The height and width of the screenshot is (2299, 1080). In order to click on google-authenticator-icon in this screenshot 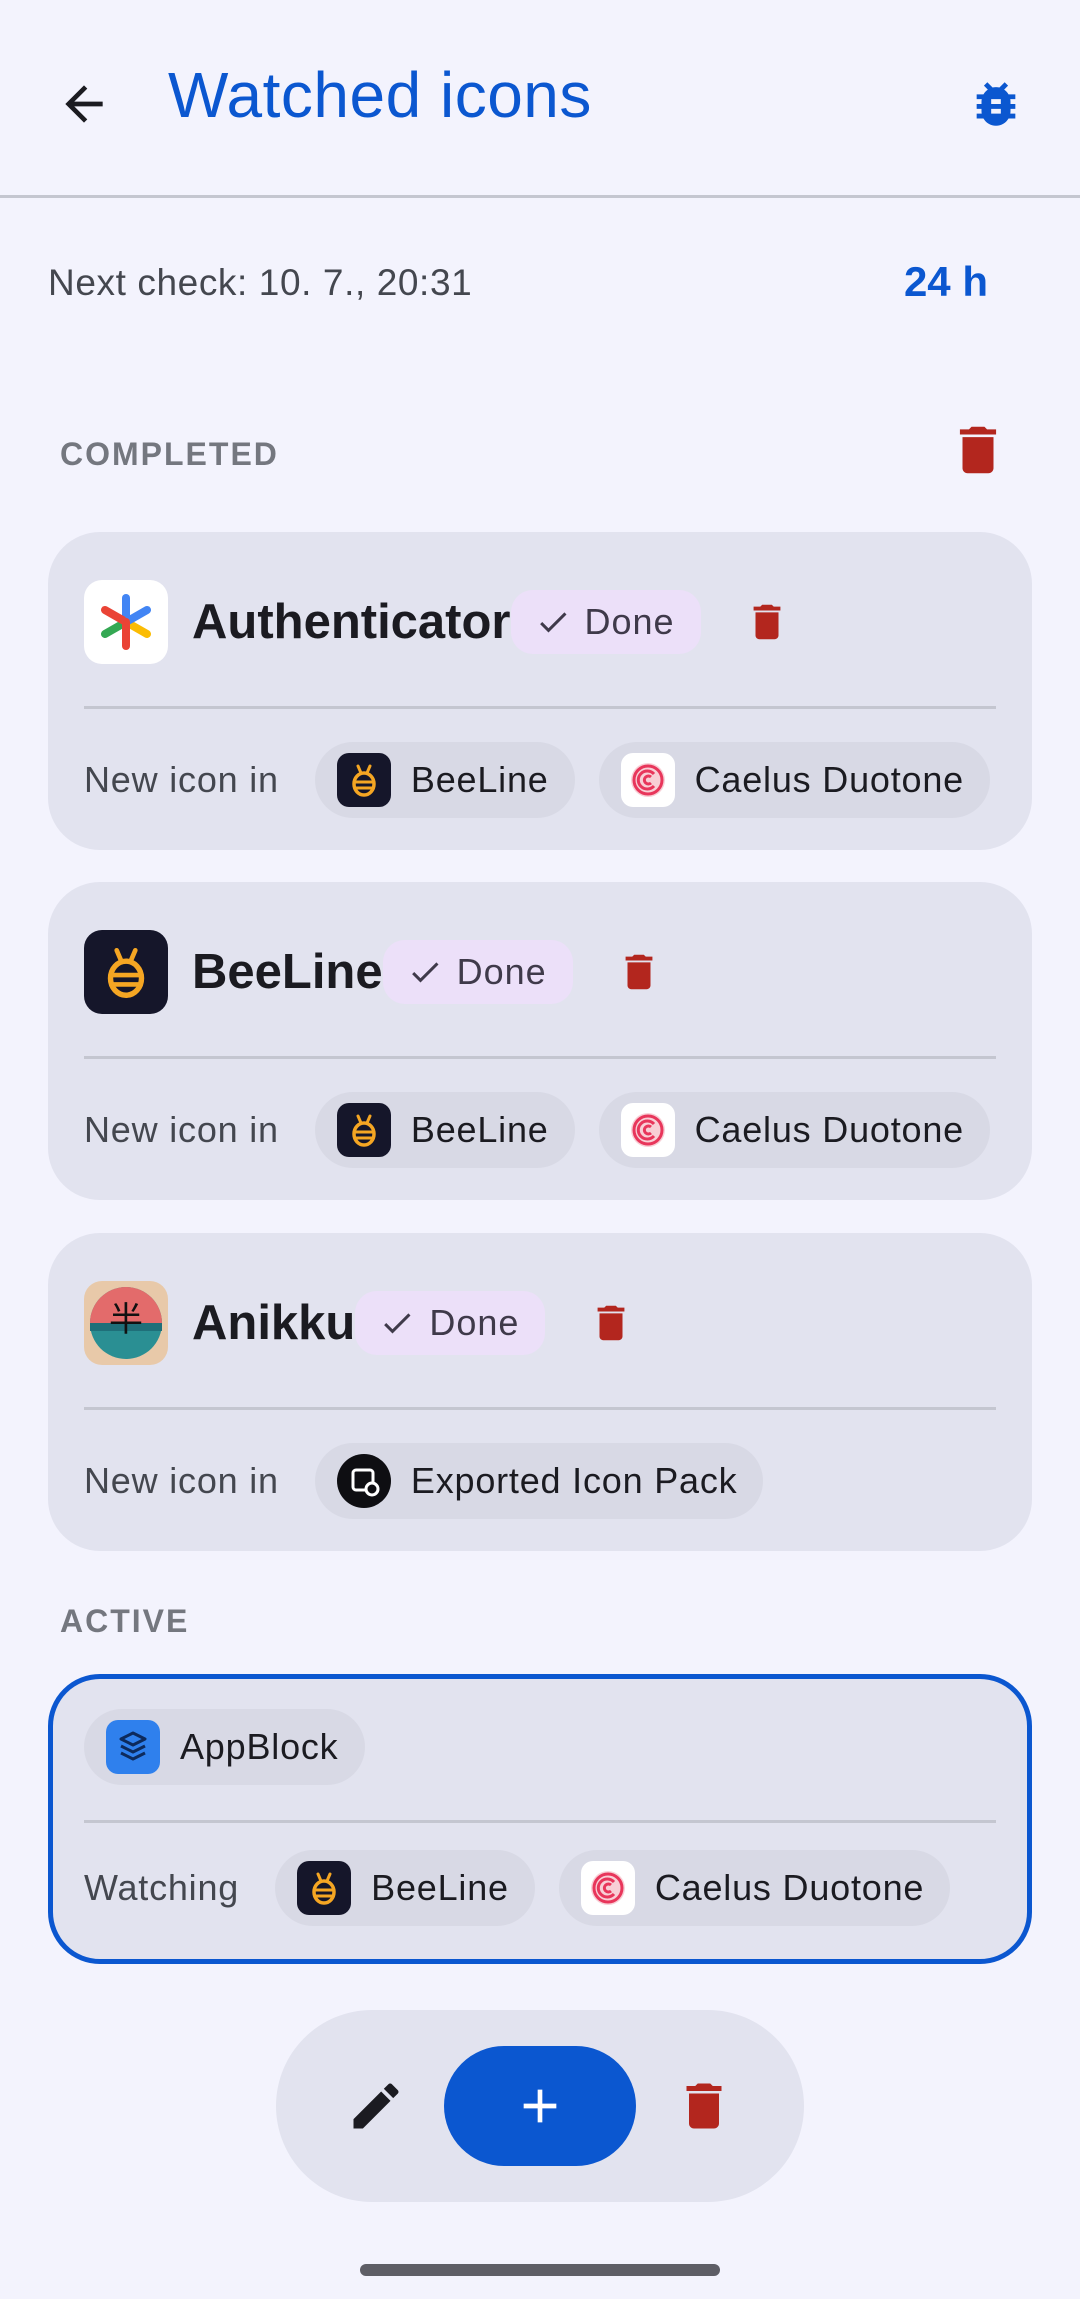, I will do `click(126, 622)`.